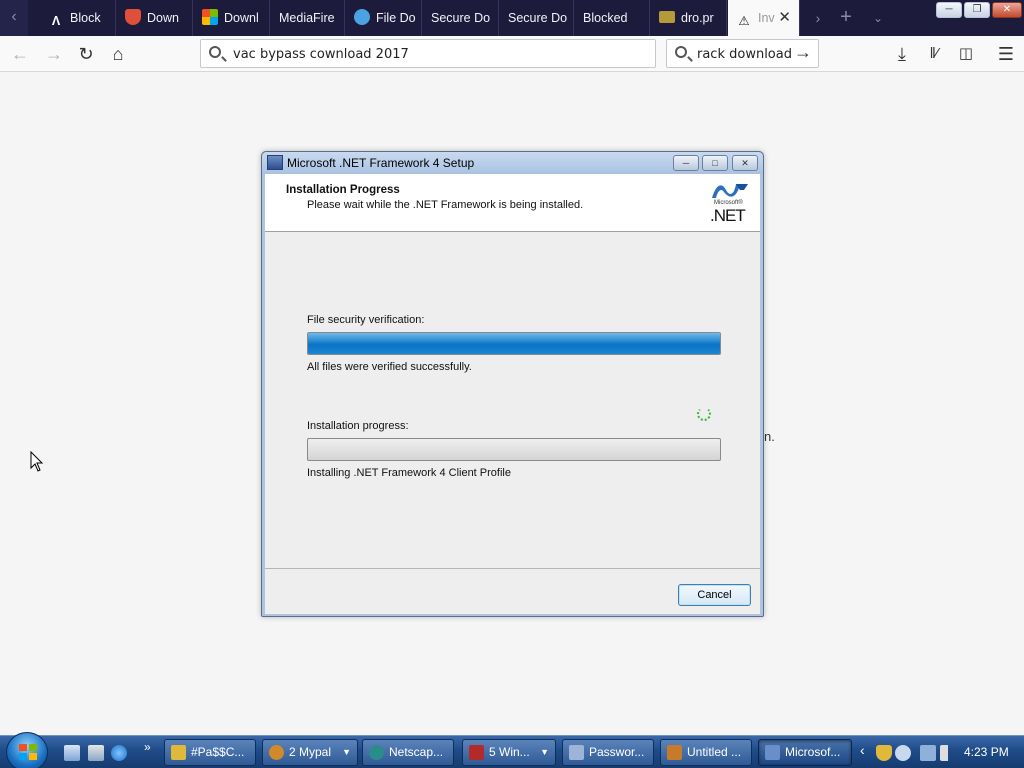 Image resolution: width=1024 pixels, height=768 pixels. What do you see at coordinates (78, 18) in the screenshot?
I see `browser-tab: Λ Block` at bounding box center [78, 18].